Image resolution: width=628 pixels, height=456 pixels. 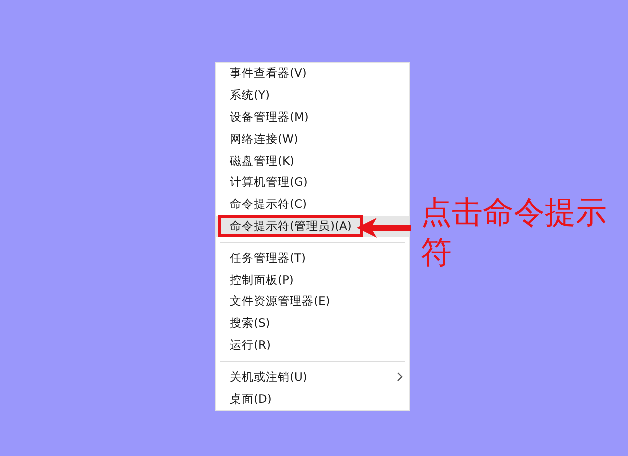 I want to click on menu-item: 关机或注销(U), so click(x=312, y=377).